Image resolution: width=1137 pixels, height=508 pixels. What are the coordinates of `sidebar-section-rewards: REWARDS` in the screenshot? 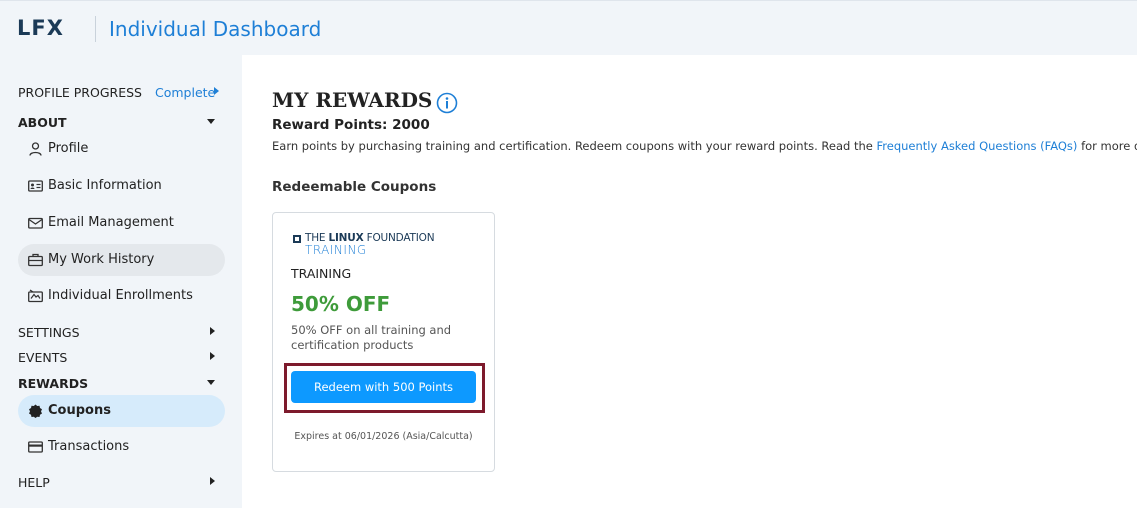 It's located at (53, 384).